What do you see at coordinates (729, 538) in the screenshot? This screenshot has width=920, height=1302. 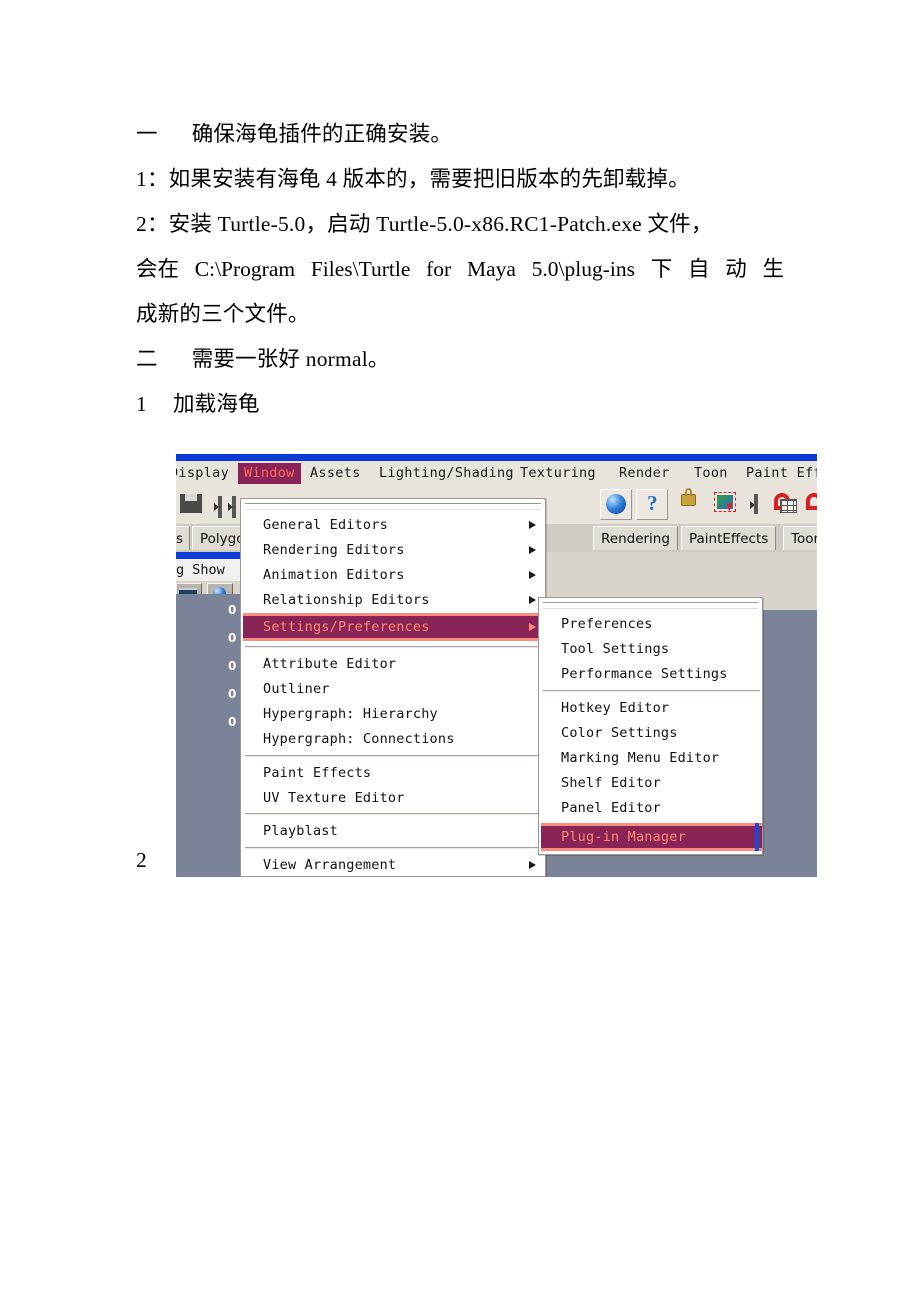 I see `shelf-tab-painteffects: PaintEffects` at bounding box center [729, 538].